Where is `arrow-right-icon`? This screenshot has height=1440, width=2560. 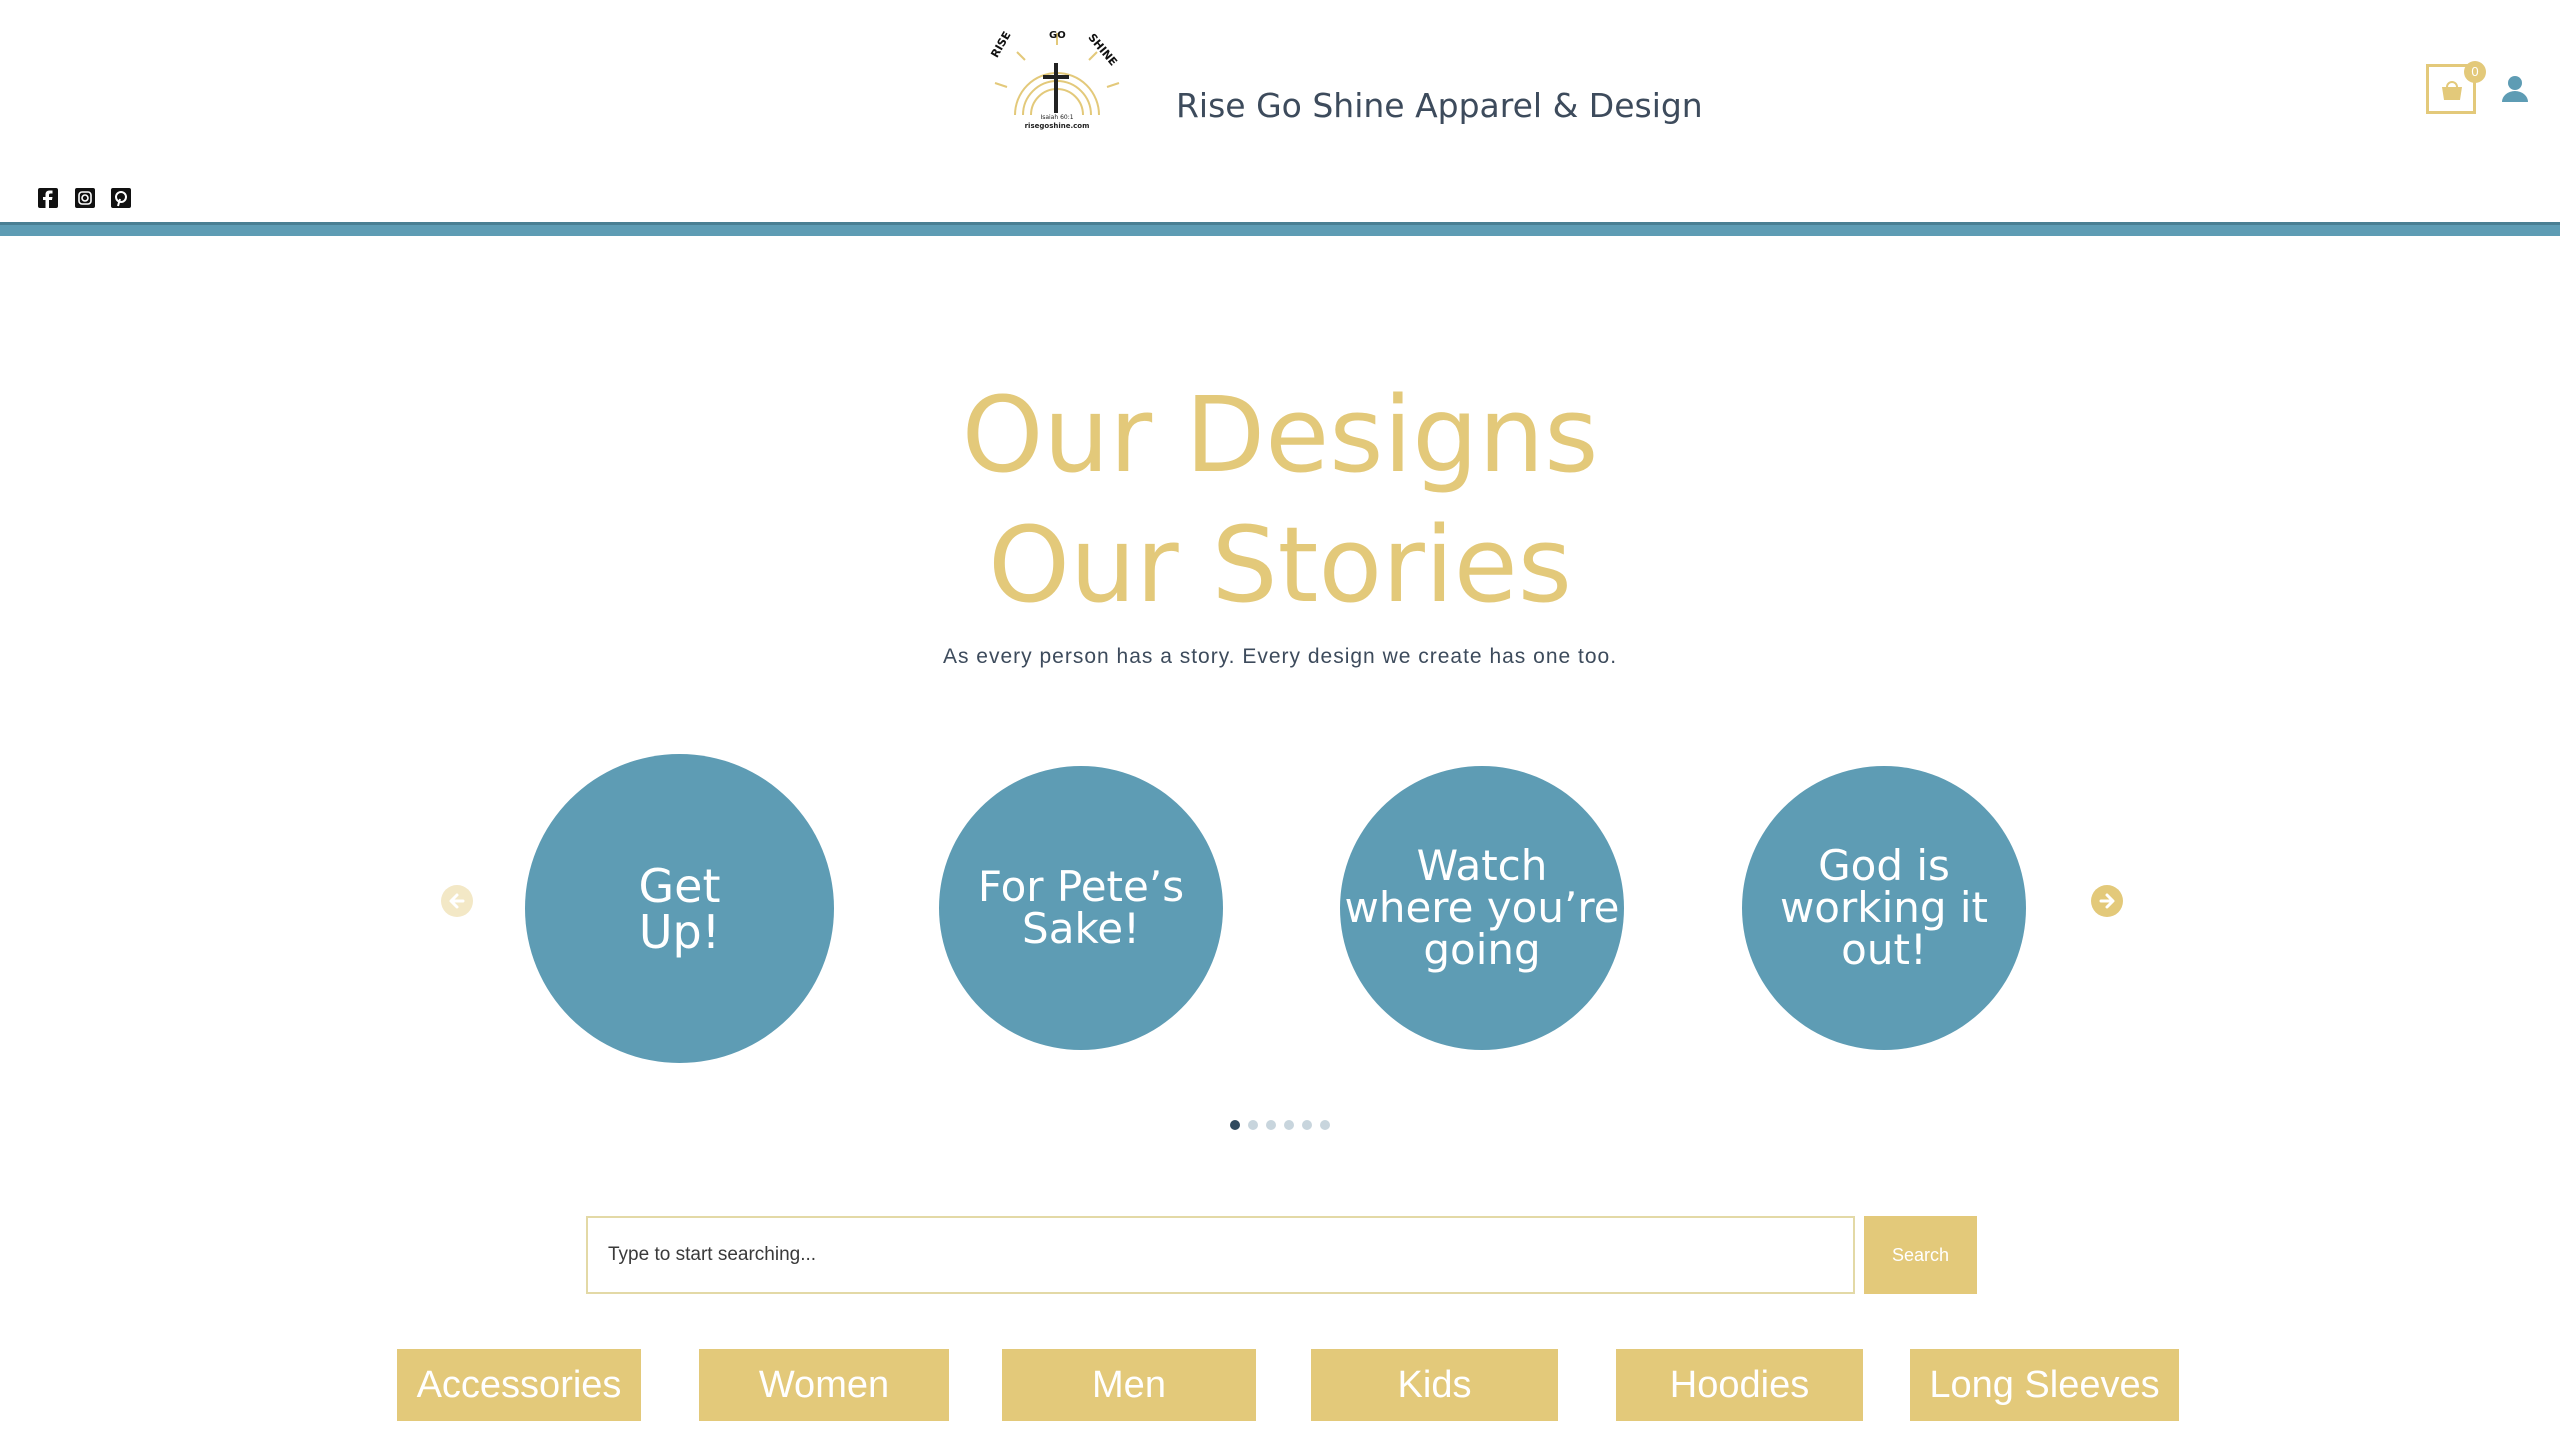 arrow-right-icon is located at coordinates (2107, 901).